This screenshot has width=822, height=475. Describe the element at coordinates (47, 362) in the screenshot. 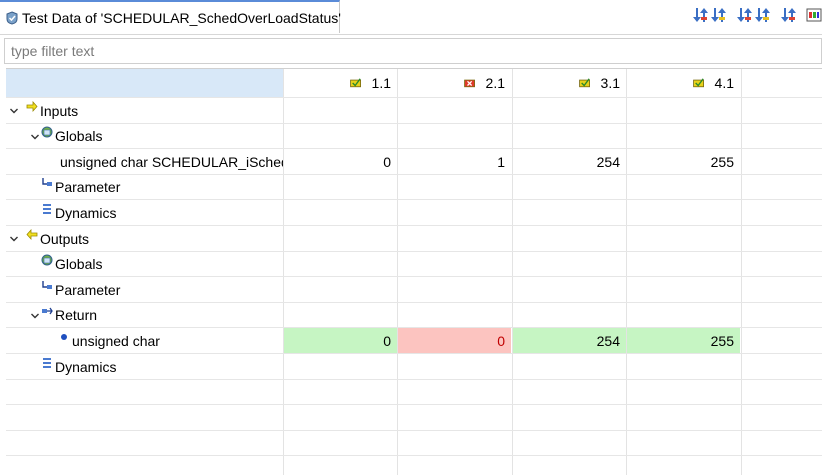

I see `dynamics-icon` at that location.